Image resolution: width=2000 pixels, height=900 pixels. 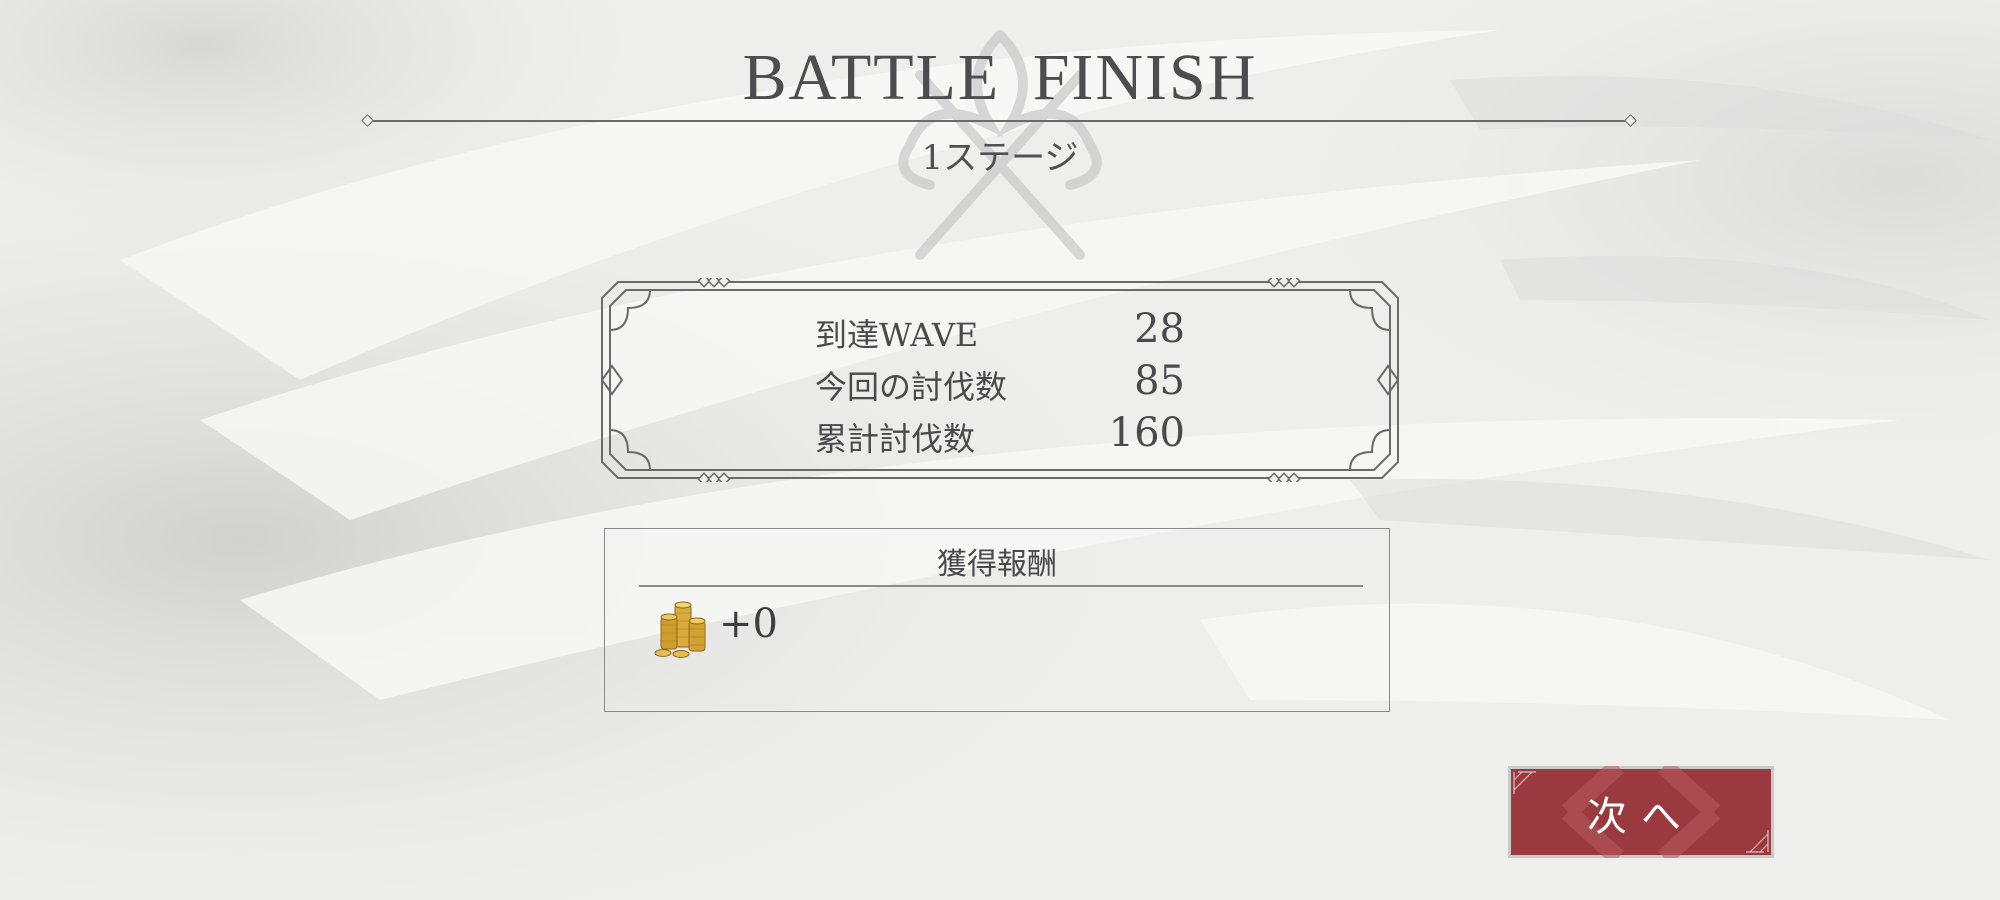 What do you see at coordinates (1641, 817) in the screenshot?
I see `next-button-label: 次へ` at bounding box center [1641, 817].